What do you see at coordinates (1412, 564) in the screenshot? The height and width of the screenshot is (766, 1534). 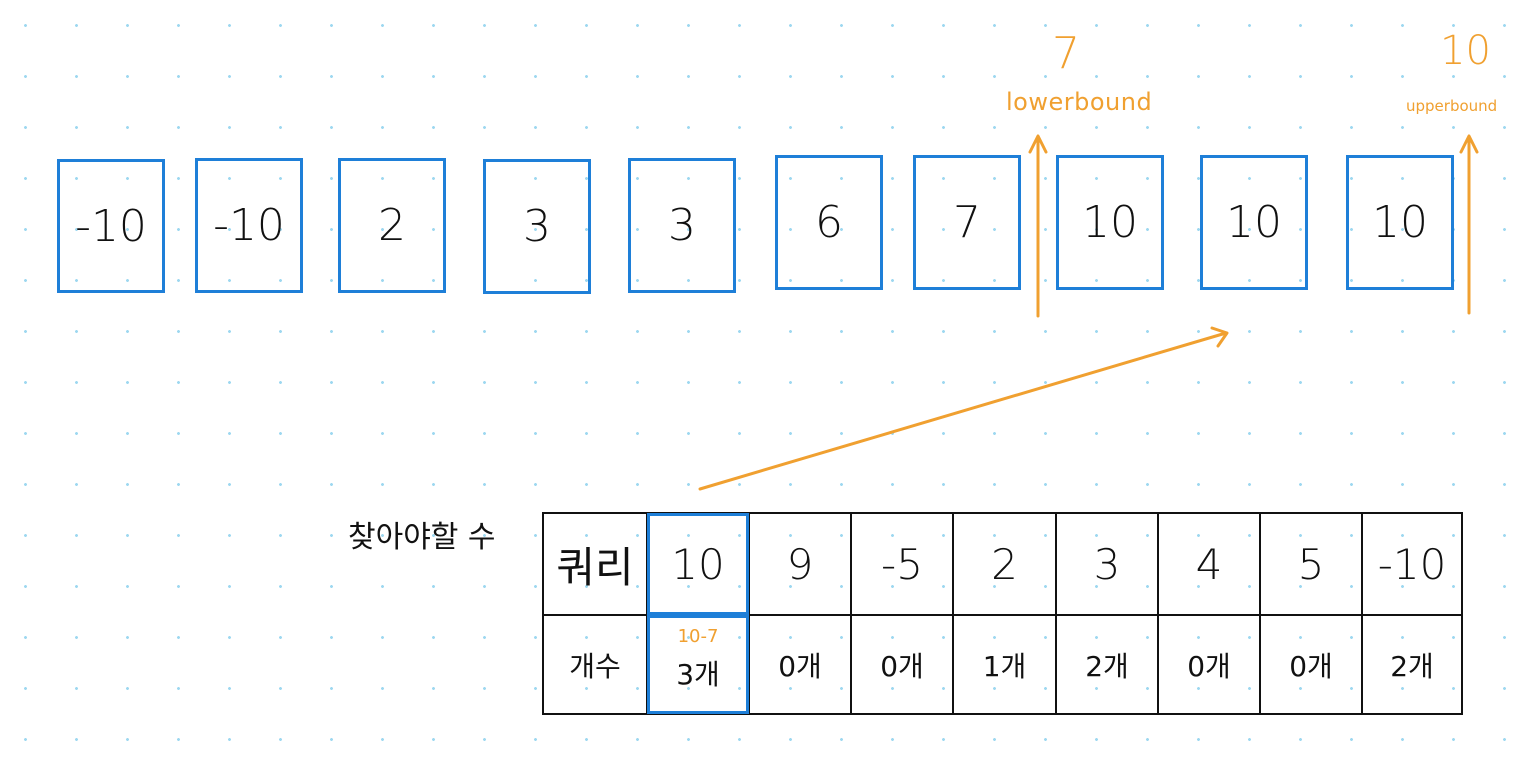 I see `query-cell: -10` at bounding box center [1412, 564].